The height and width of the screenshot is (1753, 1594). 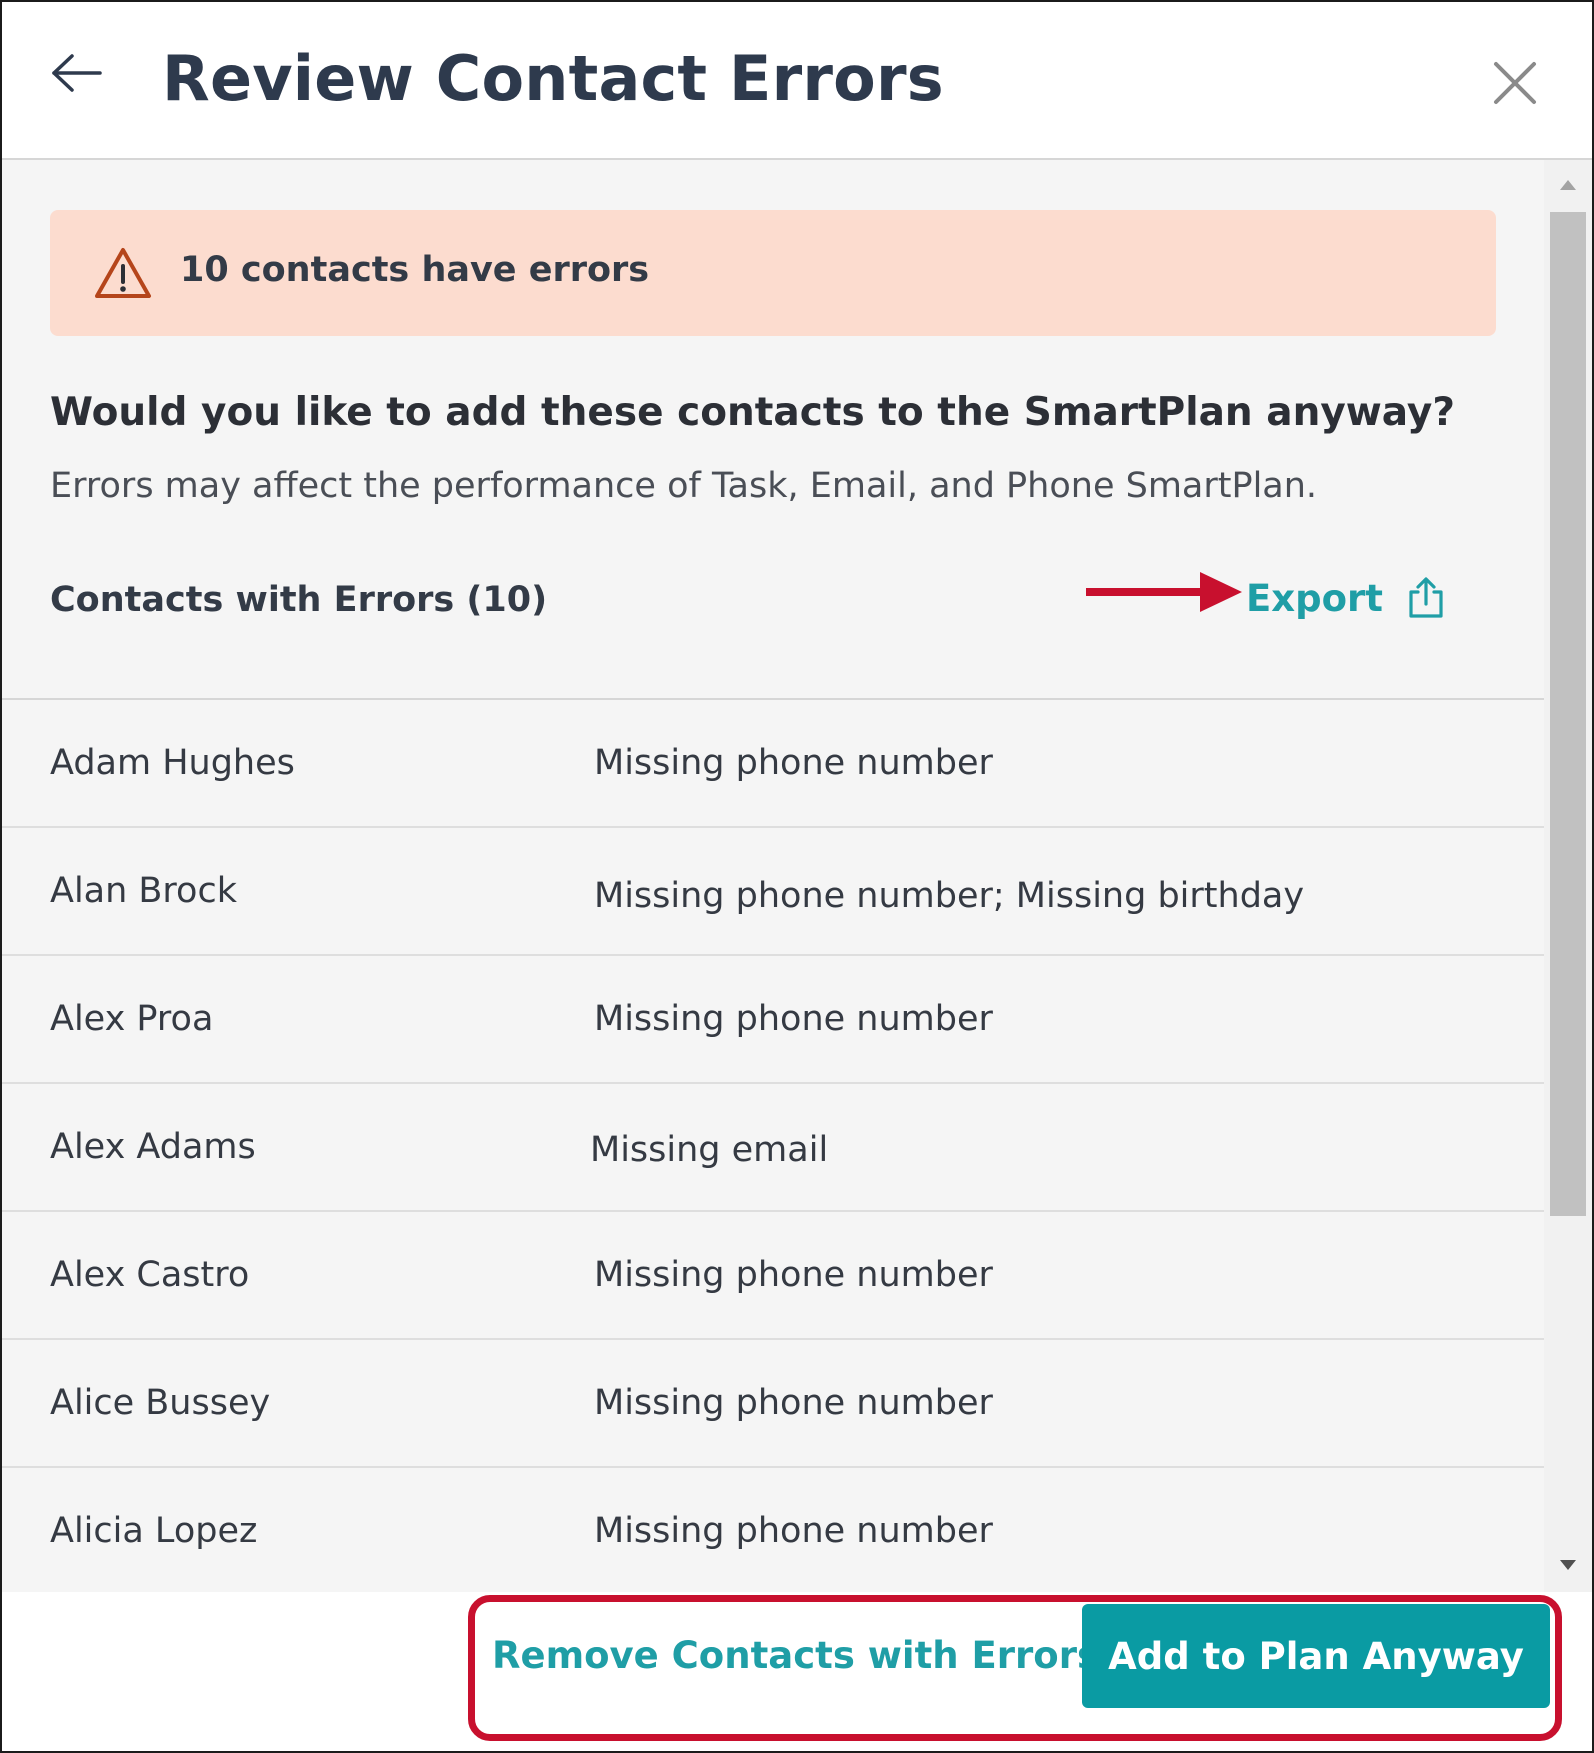 What do you see at coordinates (1568, 184) in the screenshot?
I see `scroll-up-arrow-icon` at bounding box center [1568, 184].